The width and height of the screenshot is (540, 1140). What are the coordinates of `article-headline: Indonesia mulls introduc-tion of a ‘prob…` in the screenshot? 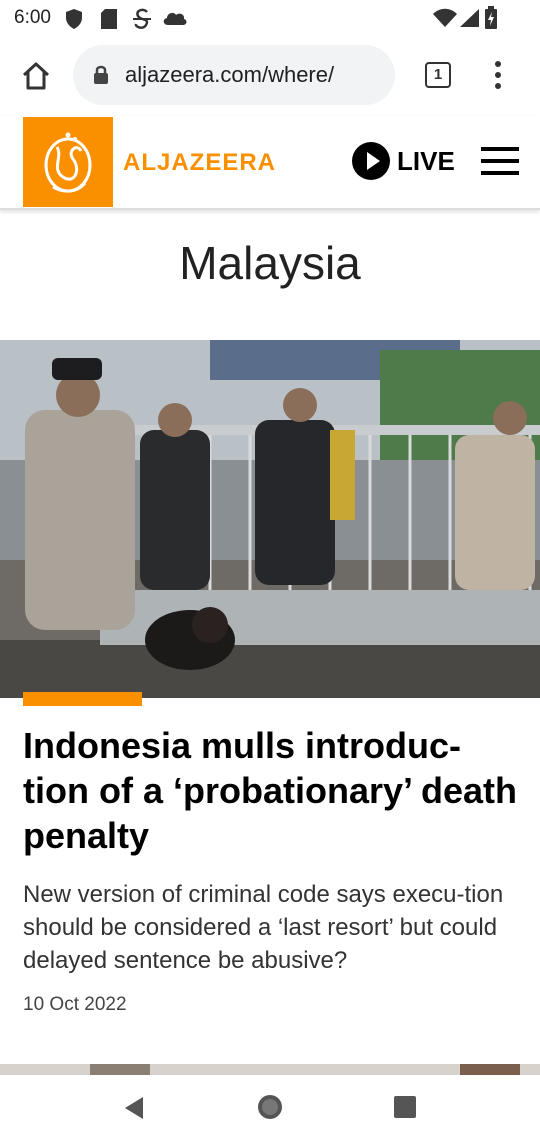 It's located at (273, 790).